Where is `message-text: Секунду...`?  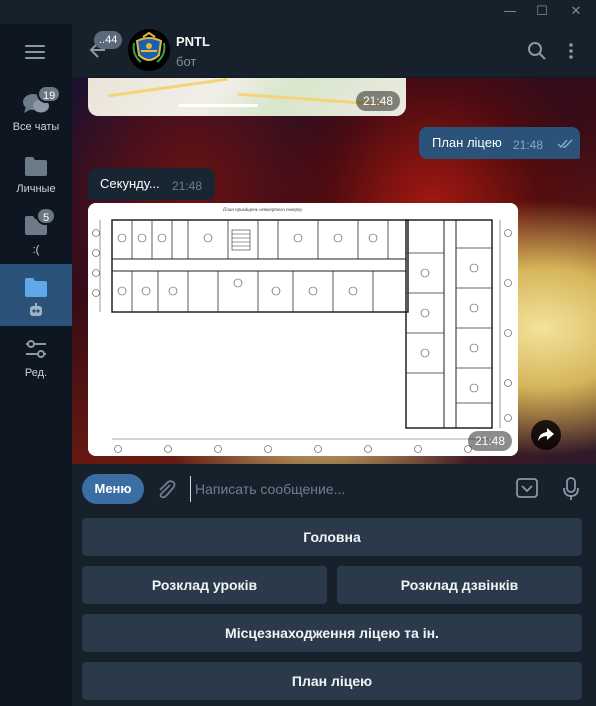 message-text: Секунду... is located at coordinates (130, 183).